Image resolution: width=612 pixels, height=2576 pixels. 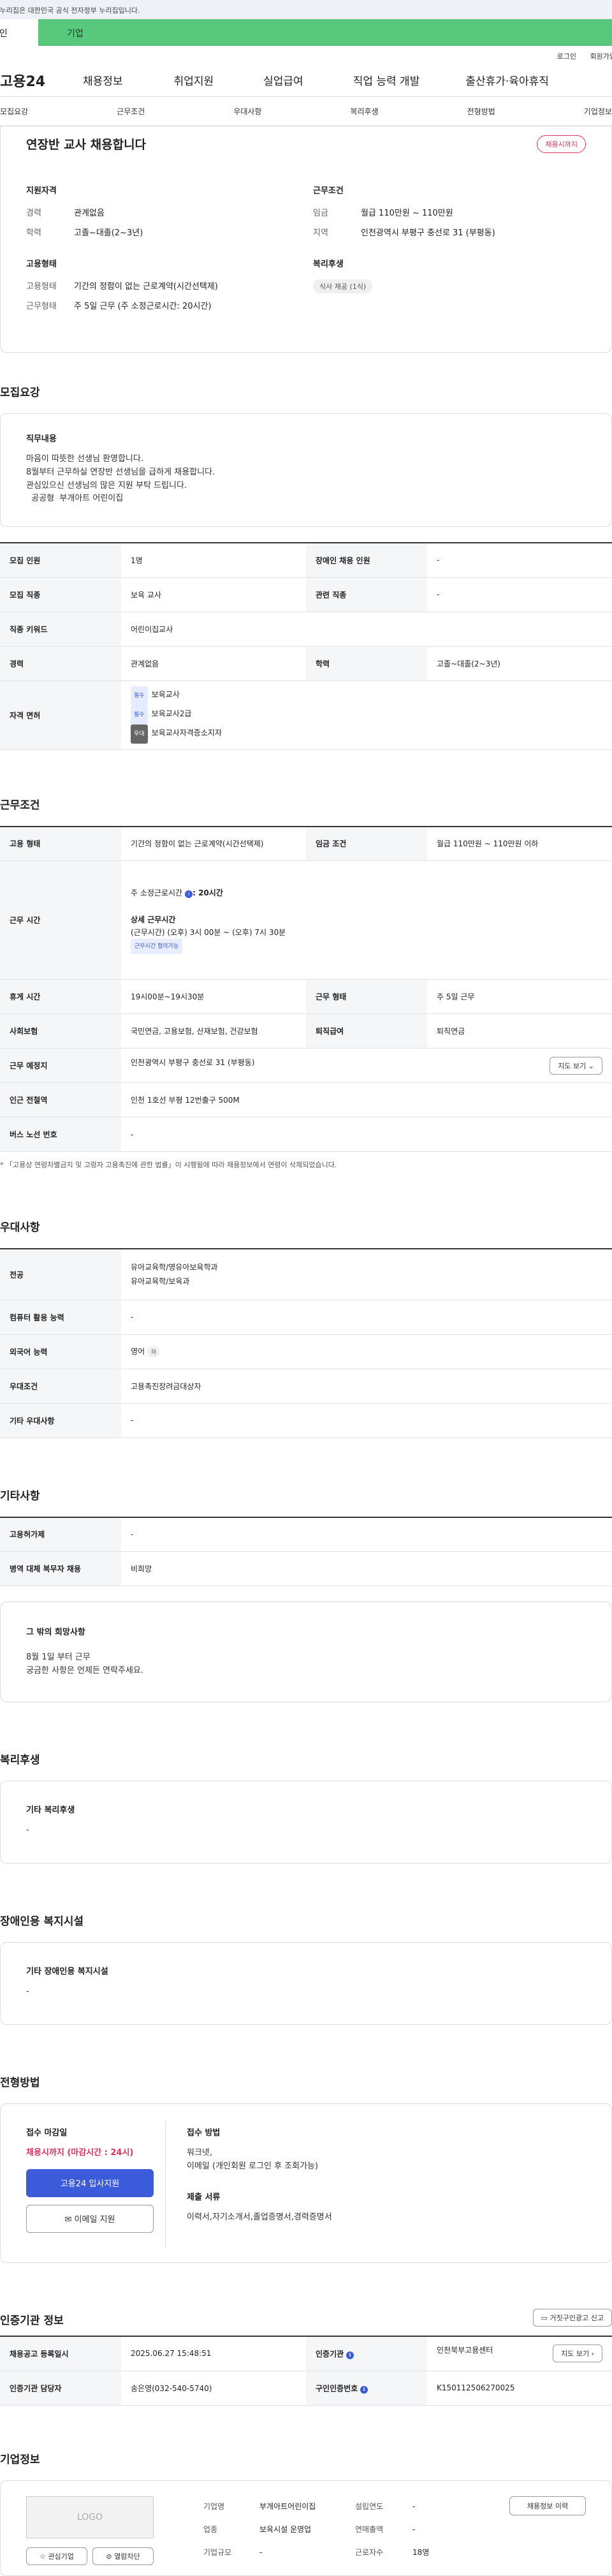 What do you see at coordinates (139, 715) in the screenshot?
I see `license-tag: 필수` at bounding box center [139, 715].